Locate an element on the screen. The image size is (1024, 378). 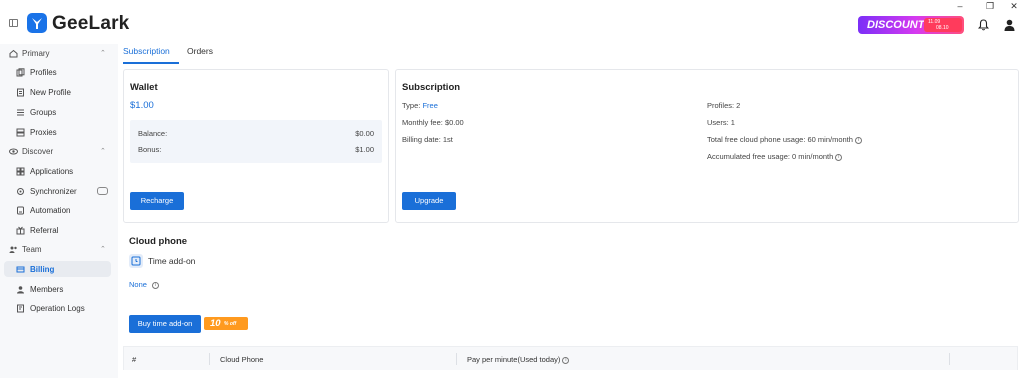
subscription-title: Subscription is located at coordinates (431, 87).